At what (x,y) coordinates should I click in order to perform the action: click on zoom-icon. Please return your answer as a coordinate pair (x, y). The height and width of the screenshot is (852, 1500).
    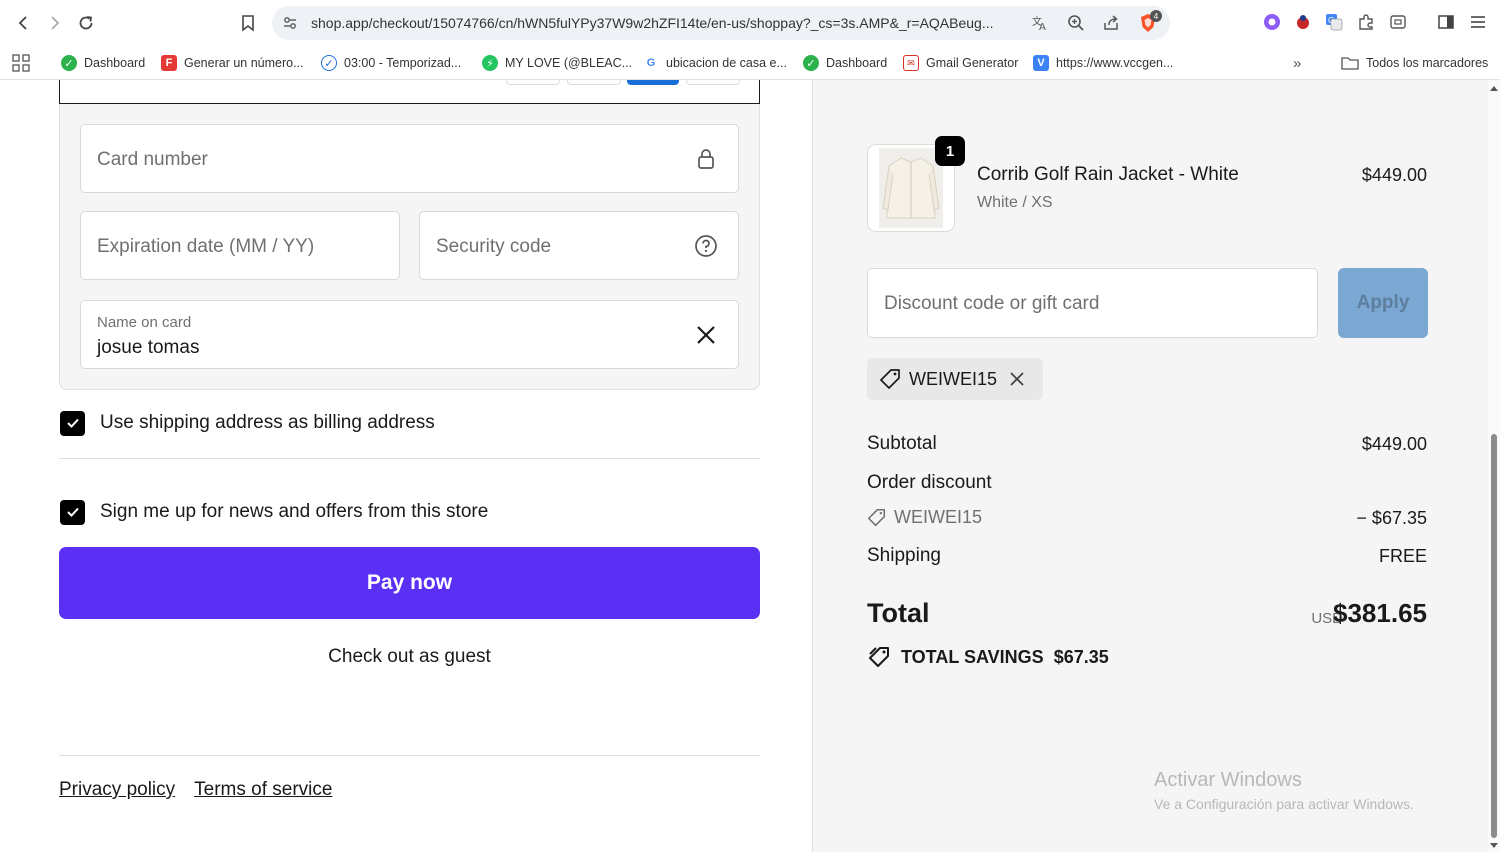
    Looking at the image, I should click on (1076, 23).